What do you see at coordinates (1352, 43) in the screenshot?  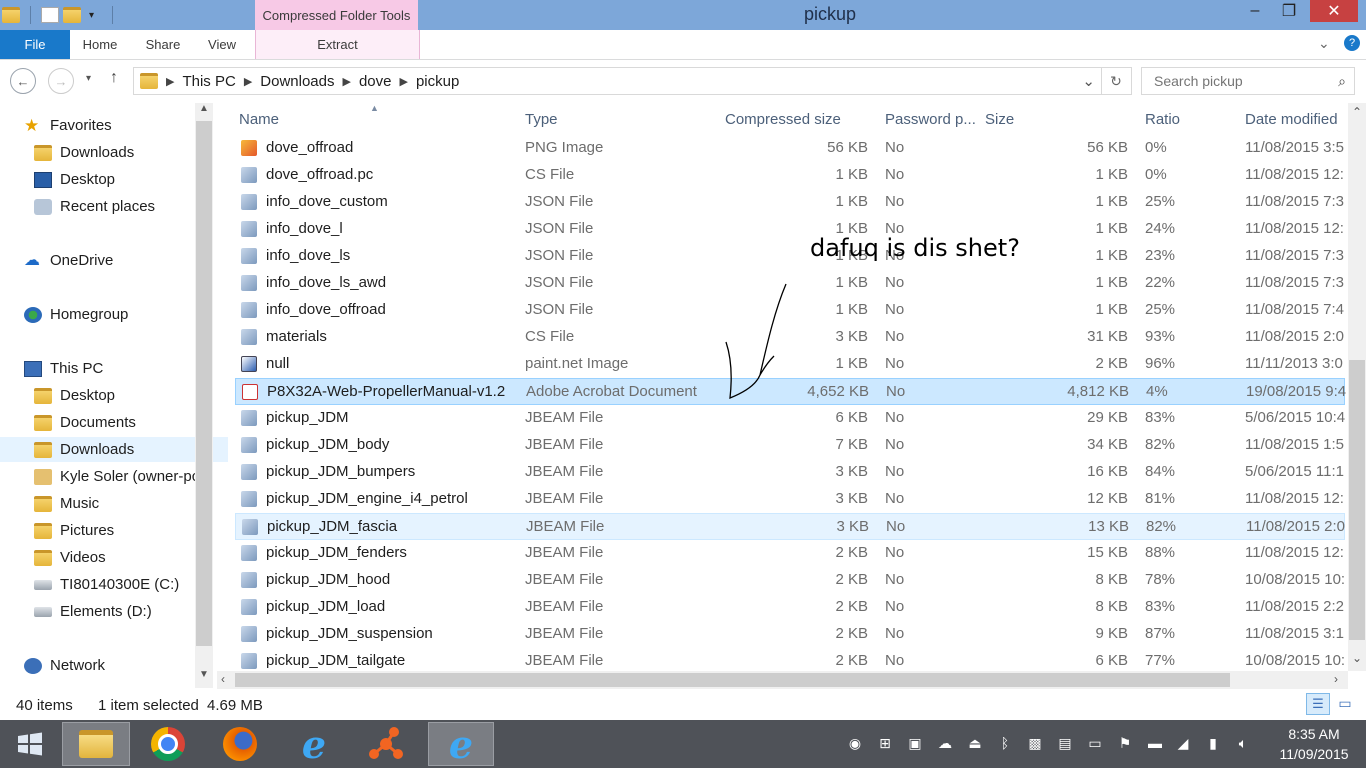 I see `help-icon: ?` at bounding box center [1352, 43].